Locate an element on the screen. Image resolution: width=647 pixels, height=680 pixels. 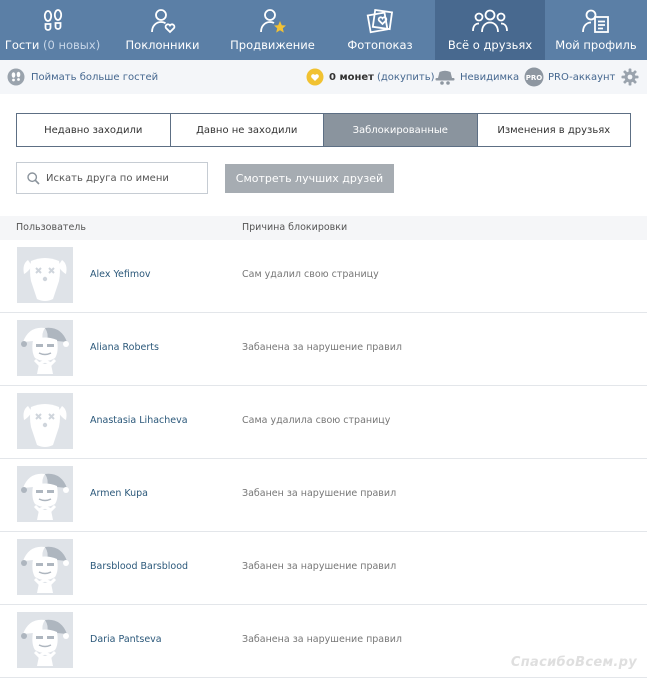
catch-guests-link: Поймать больше гостей is located at coordinates (82, 77).